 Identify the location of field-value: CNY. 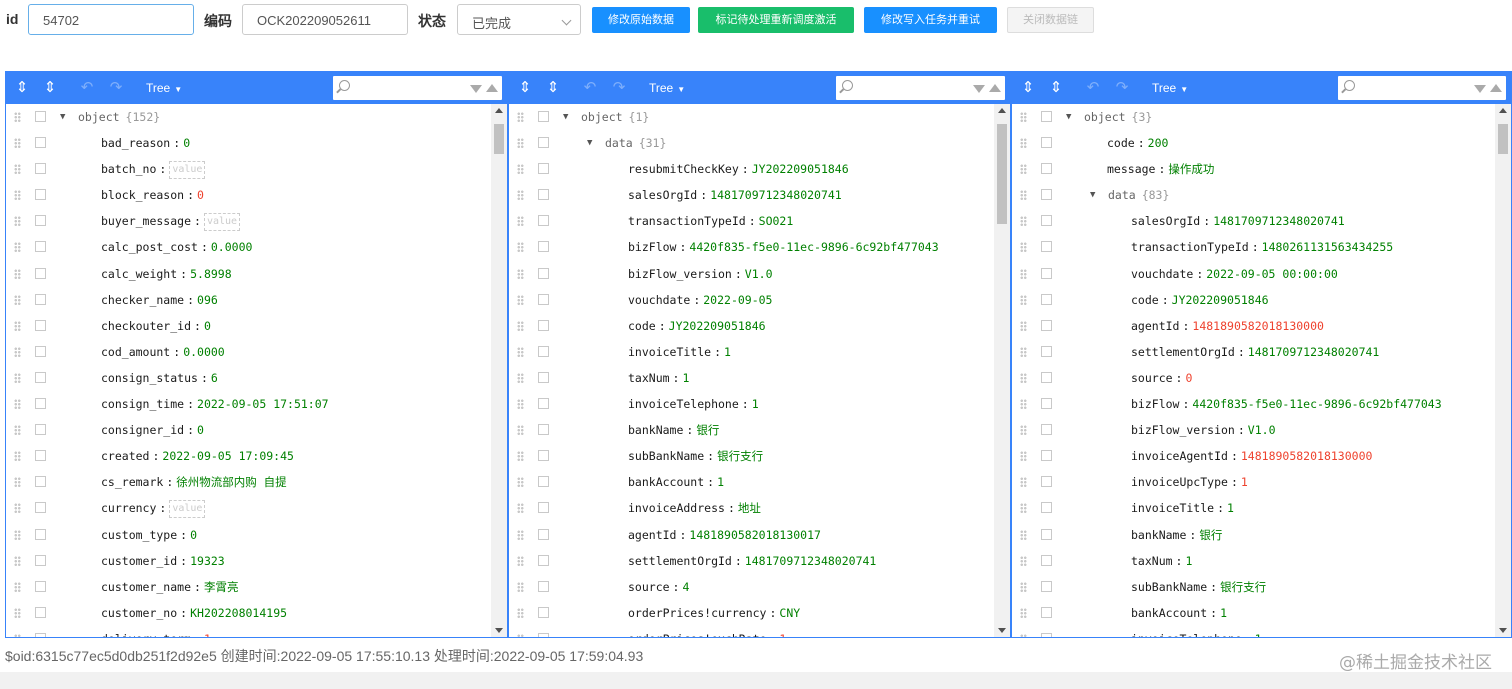
(789, 613).